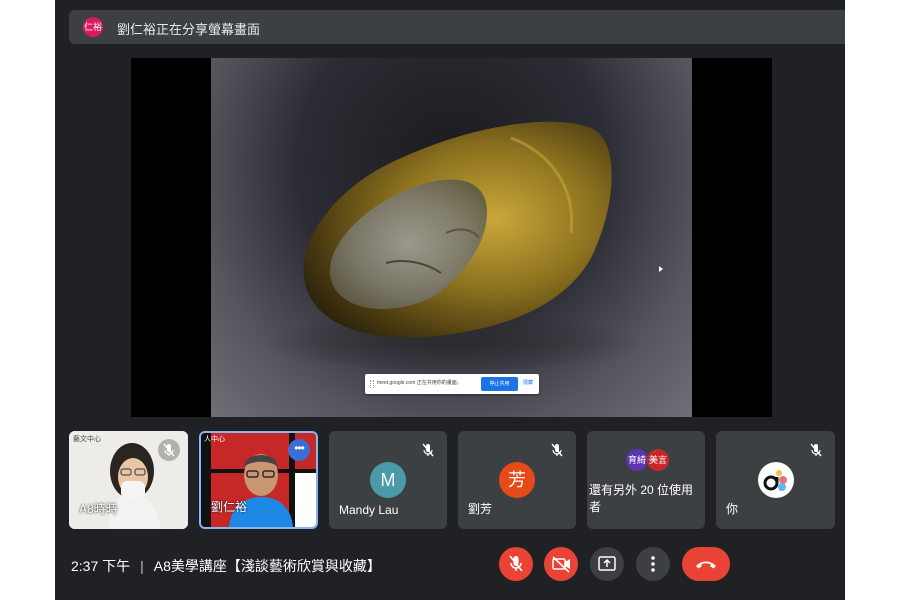  I want to click on share-message: meet.google.com 正在共用你的畫面。, so click(419, 383).